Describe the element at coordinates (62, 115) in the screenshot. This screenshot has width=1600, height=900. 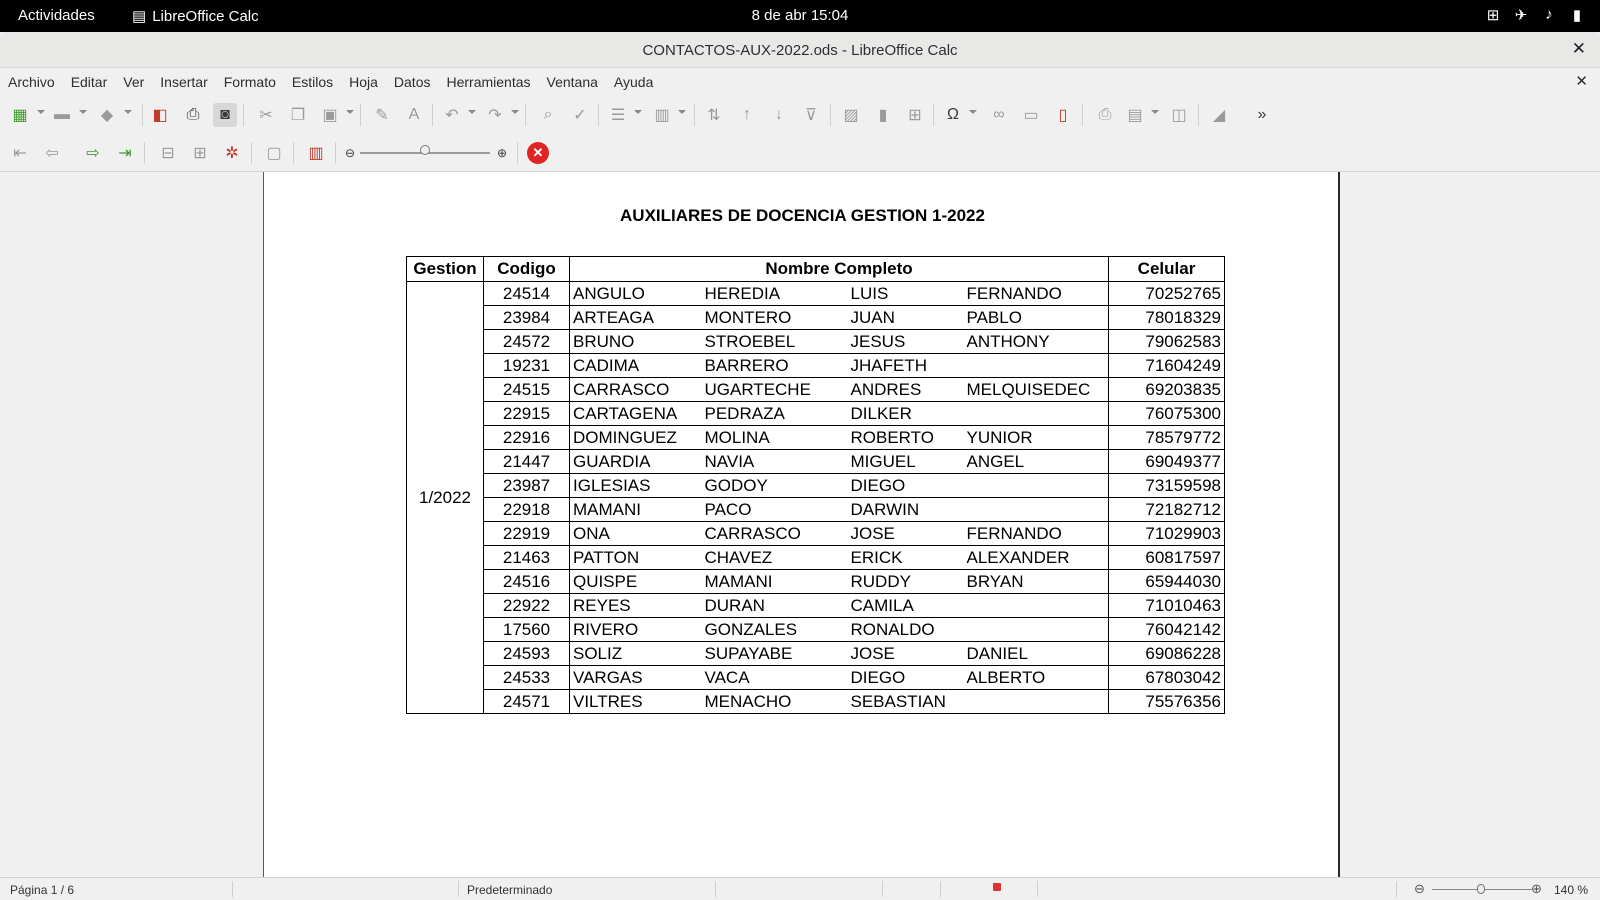
I see `open-folder-icon: ▬` at that location.